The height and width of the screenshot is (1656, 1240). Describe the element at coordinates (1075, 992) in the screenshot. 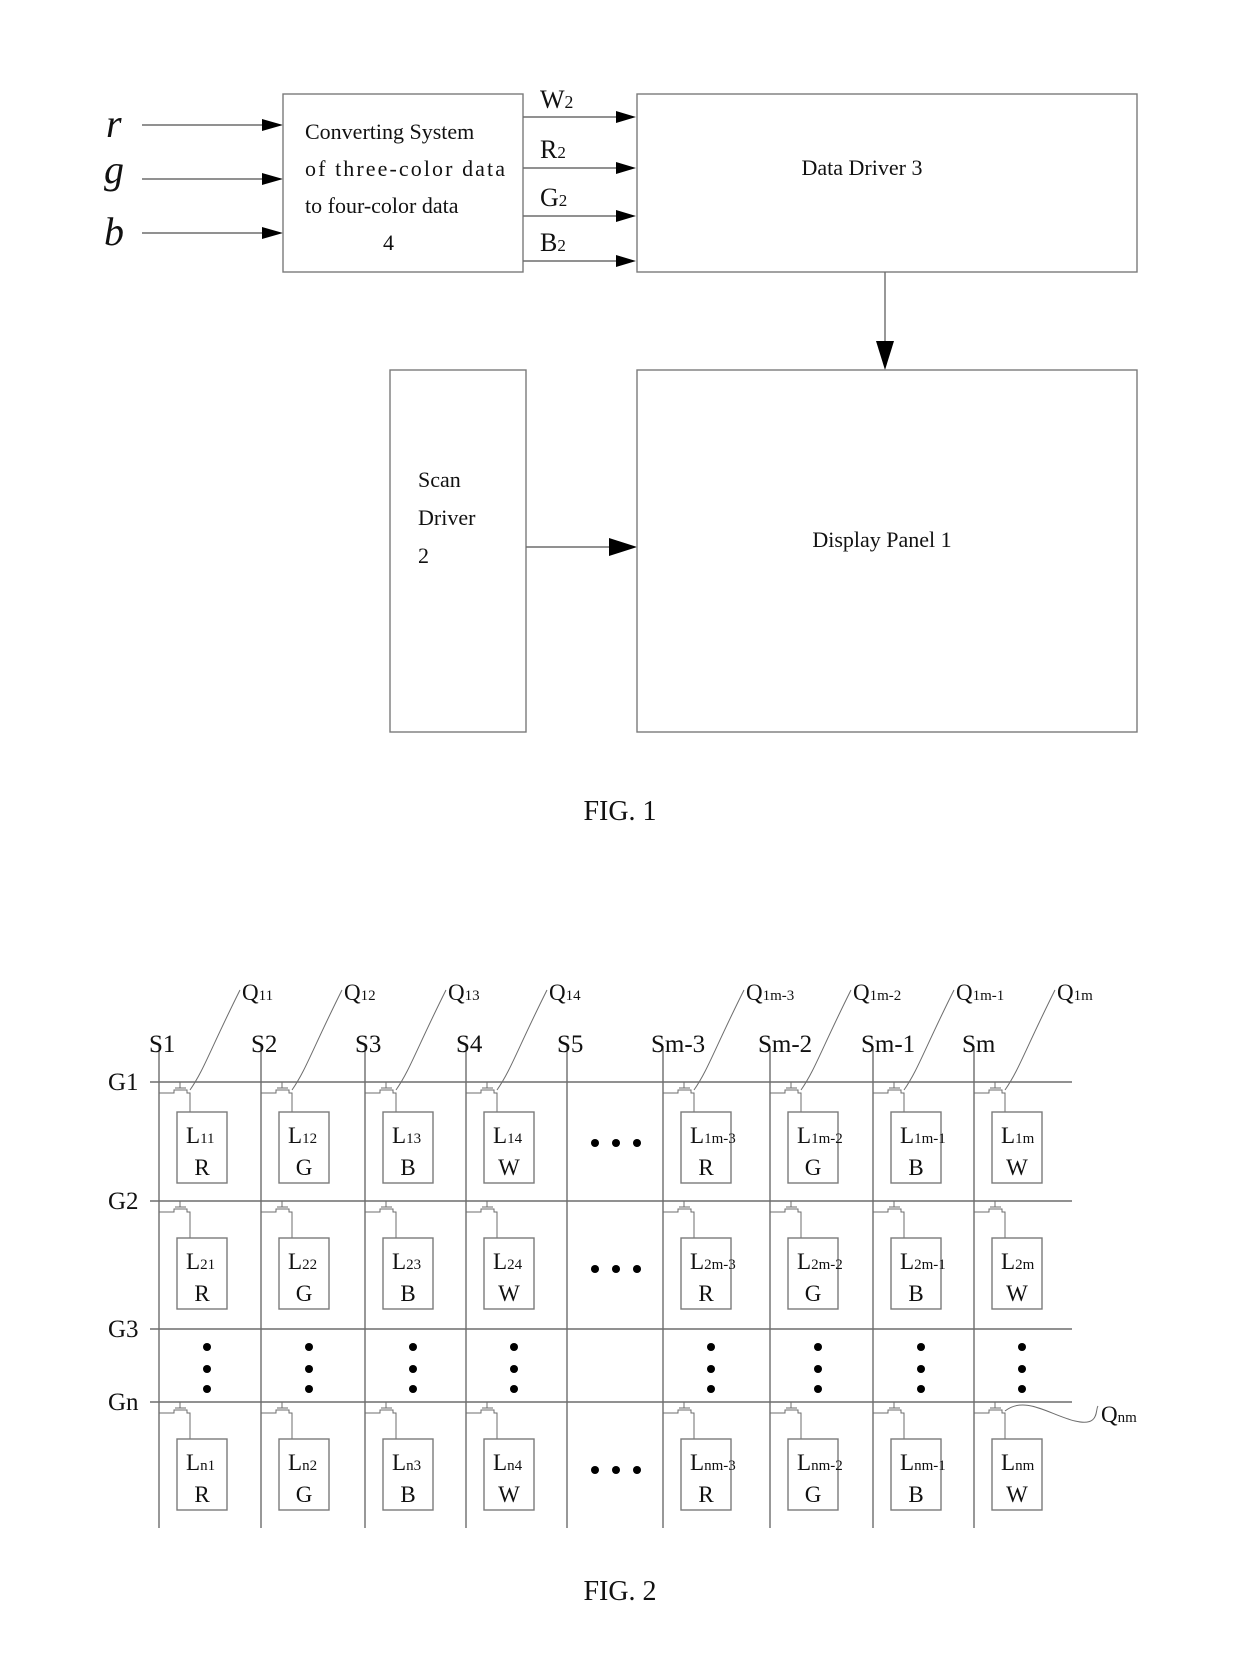

I see `transistor-label: Q1m` at that location.